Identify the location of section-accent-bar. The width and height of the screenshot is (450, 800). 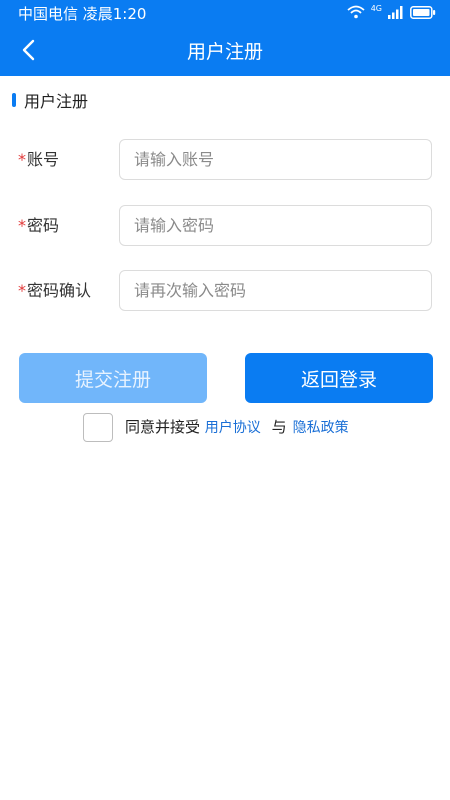
(14, 100).